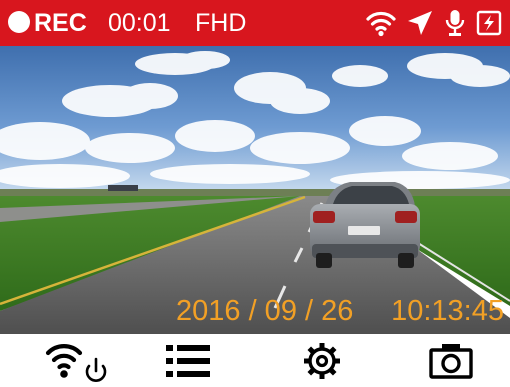 This screenshot has height=387, width=510. I want to click on rec-label: REC, so click(60, 23).